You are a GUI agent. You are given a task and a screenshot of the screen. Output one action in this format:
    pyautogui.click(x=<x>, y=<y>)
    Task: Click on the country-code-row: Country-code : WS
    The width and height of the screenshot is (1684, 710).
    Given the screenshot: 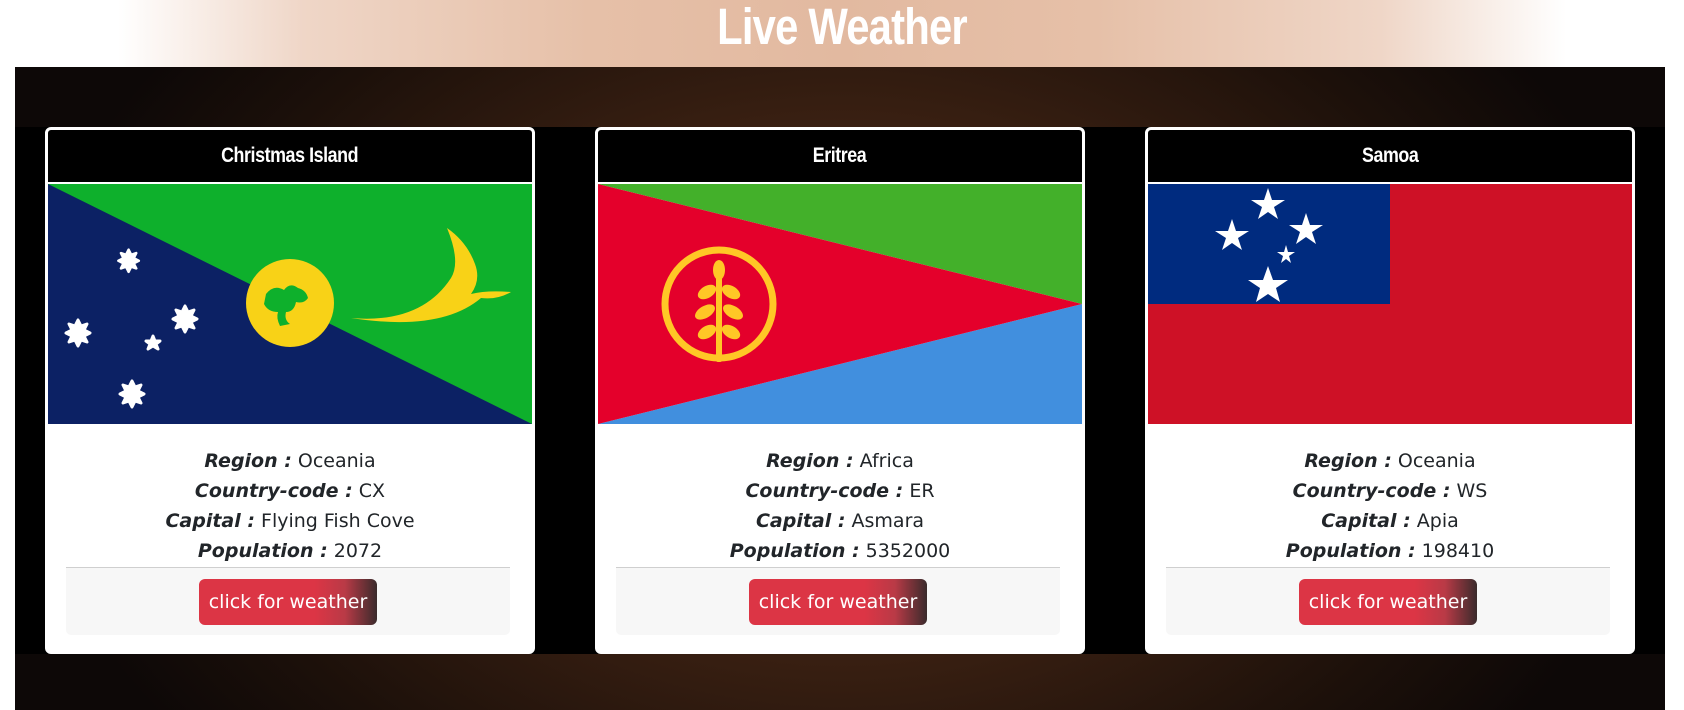 What is the action you would take?
    pyautogui.click(x=1390, y=491)
    